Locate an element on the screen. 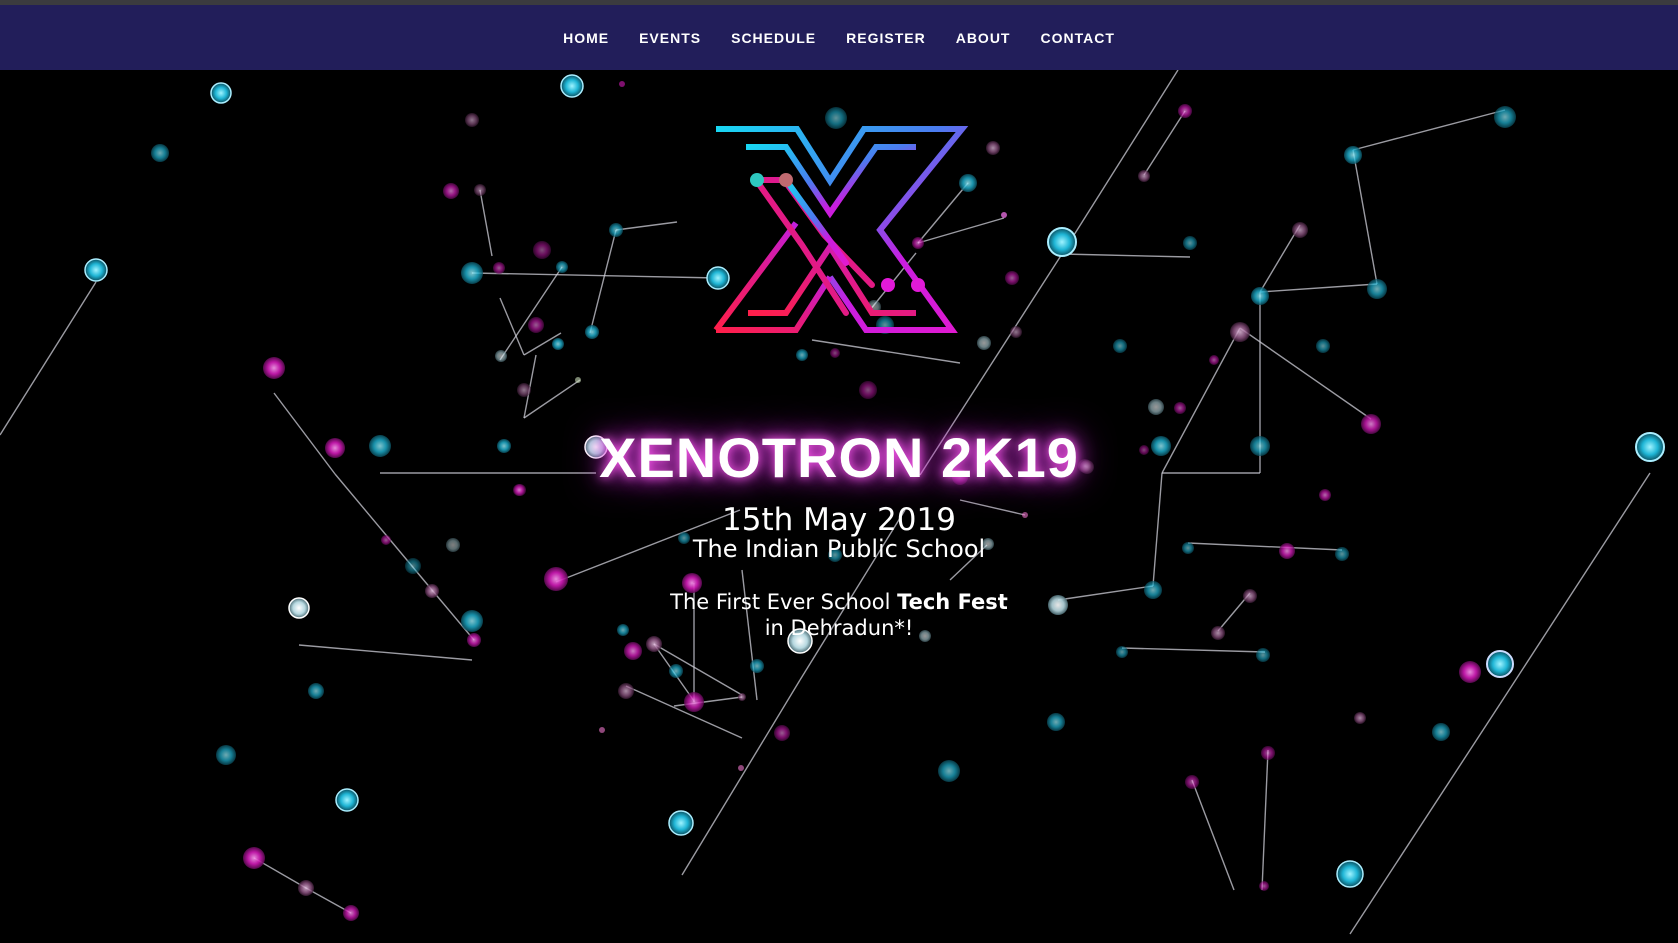  nav-schedule: SCHEDULE is located at coordinates (773, 38).